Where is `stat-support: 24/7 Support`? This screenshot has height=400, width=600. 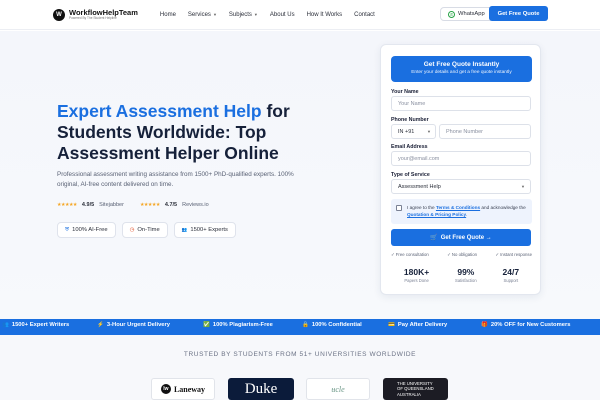 stat-support: 24/7 Support is located at coordinates (511, 275).